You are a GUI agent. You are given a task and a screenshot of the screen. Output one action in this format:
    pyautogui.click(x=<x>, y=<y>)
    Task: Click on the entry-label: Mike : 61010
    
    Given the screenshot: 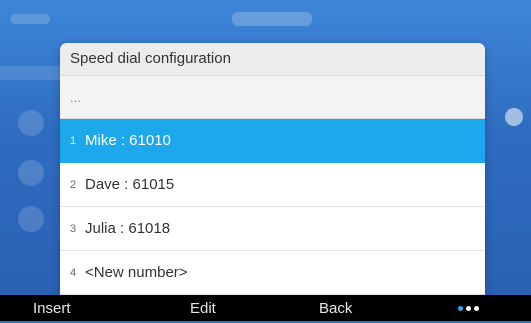 What is the action you would take?
    pyautogui.click(x=128, y=140)
    